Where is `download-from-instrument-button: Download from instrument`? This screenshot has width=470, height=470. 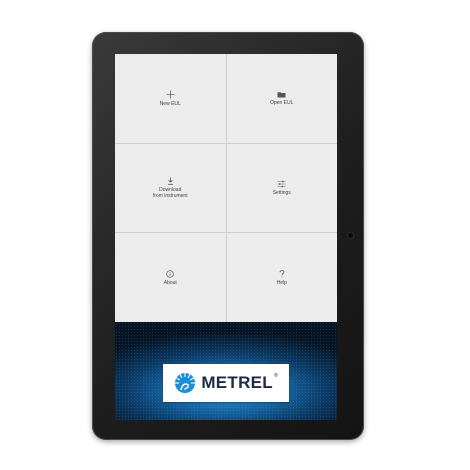 download-from-instrument-button: Download from instrument is located at coordinates (170, 188).